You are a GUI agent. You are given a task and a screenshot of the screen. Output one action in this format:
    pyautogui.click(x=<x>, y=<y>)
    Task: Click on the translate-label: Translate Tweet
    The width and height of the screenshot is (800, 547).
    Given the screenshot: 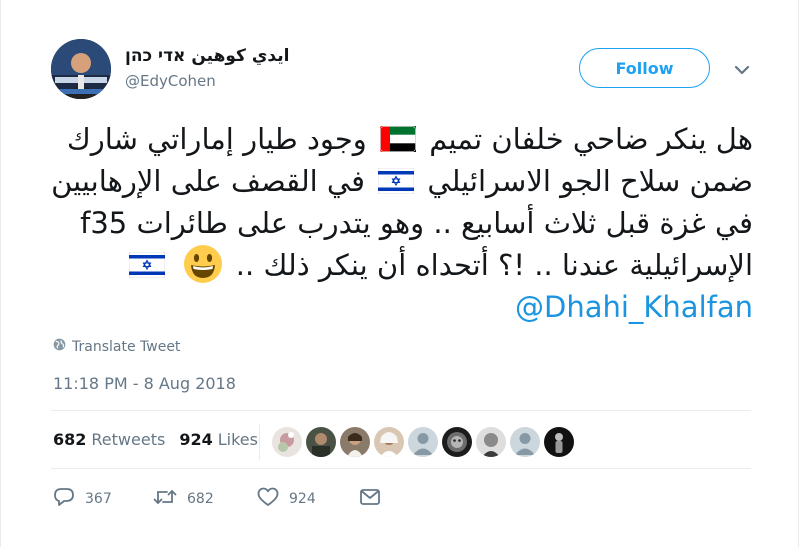 What is the action you would take?
    pyautogui.click(x=126, y=346)
    